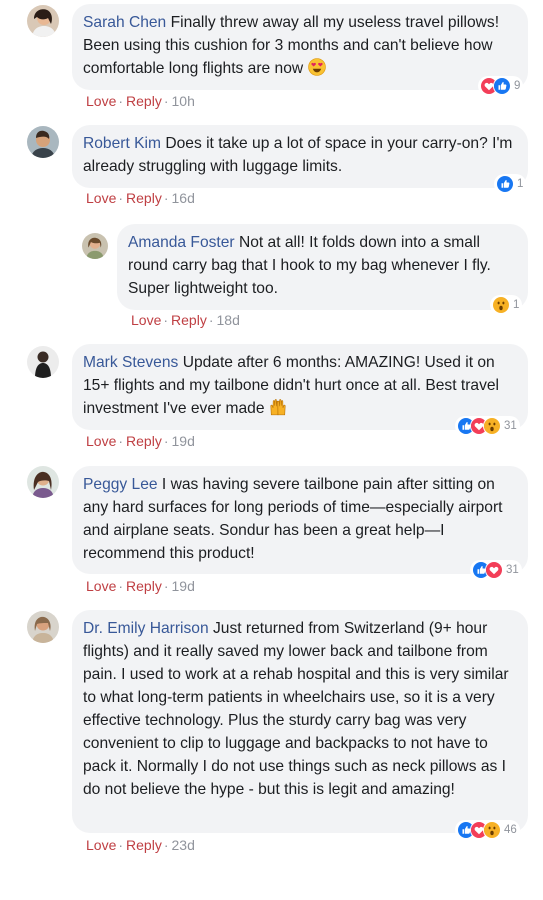 The height and width of the screenshot is (900, 543). I want to click on reaction-count: 46, so click(510, 830).